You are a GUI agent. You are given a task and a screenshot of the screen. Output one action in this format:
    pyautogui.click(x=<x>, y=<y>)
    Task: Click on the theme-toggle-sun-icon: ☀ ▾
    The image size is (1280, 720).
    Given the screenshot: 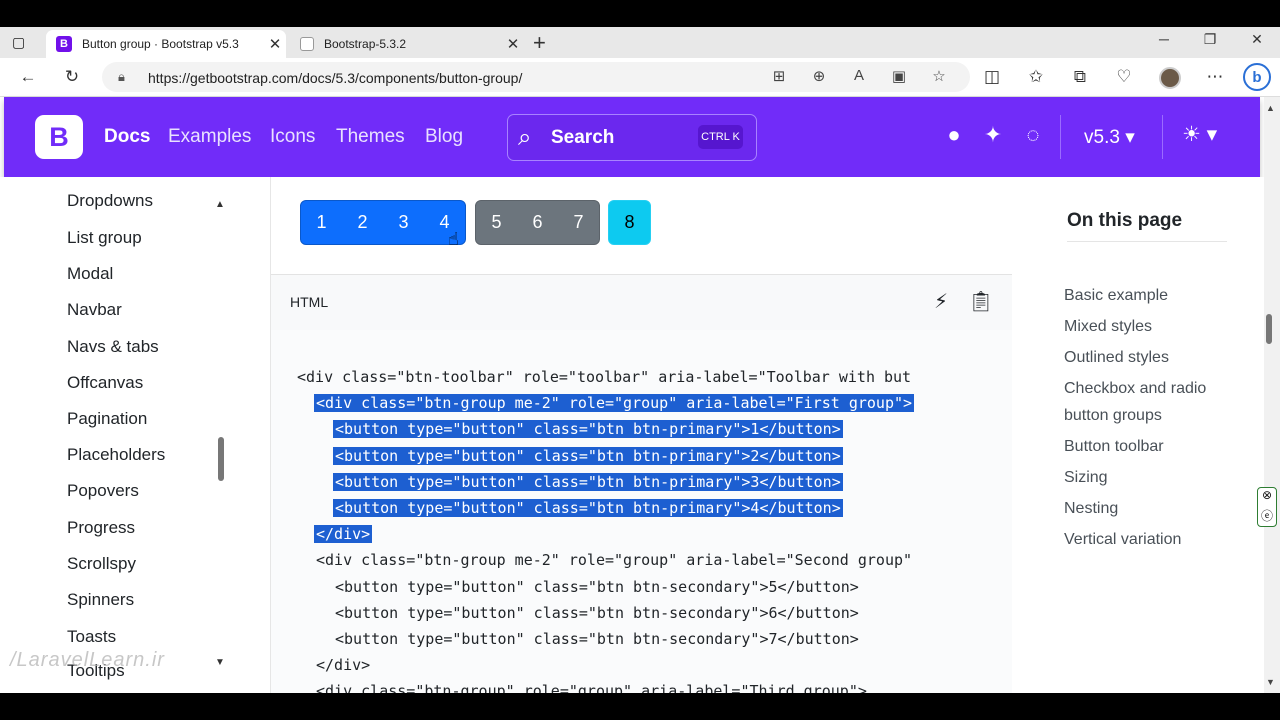 What is the action you would take?
    pyautogui.click(x=1199, y=134)
    